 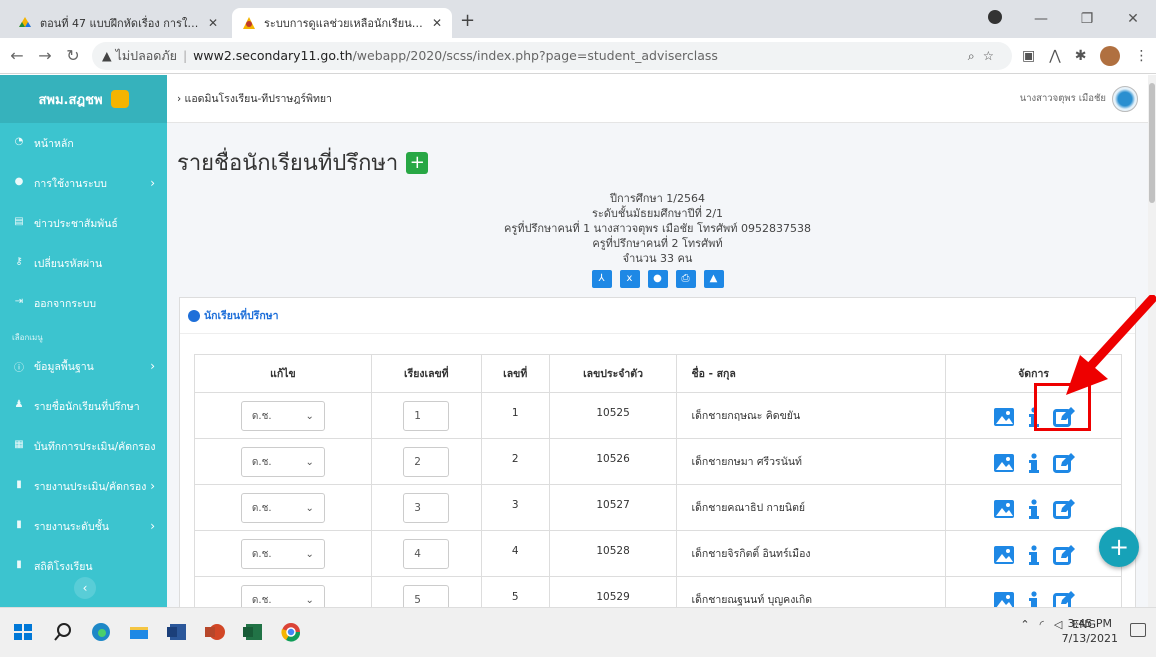 I want to click on minimize-icon: —, so click(x=1041, y=19).